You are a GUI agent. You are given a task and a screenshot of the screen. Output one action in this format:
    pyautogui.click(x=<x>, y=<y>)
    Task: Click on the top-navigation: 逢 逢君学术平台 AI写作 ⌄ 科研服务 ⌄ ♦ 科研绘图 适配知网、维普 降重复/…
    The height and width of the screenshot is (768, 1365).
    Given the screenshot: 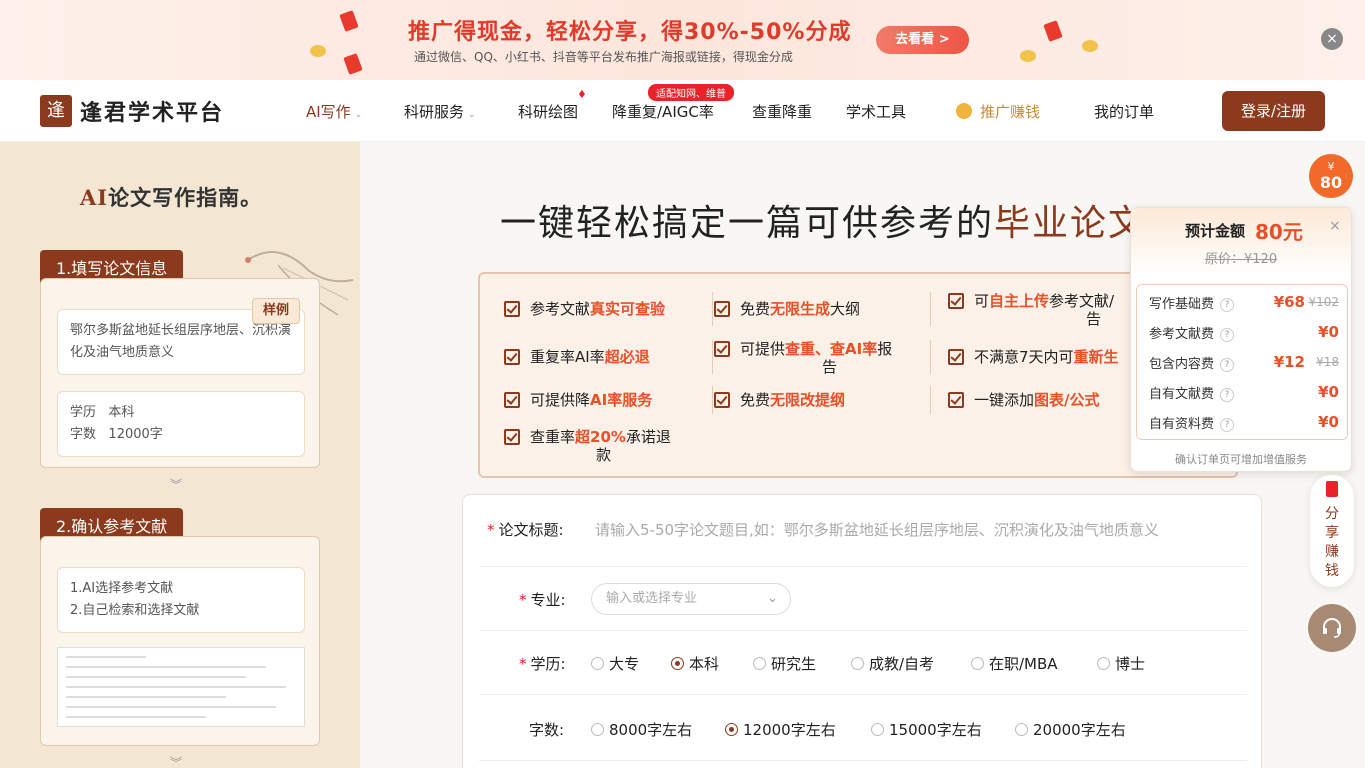 What is the action you would take?
    pyautogui.click(x=682, y=111)
    